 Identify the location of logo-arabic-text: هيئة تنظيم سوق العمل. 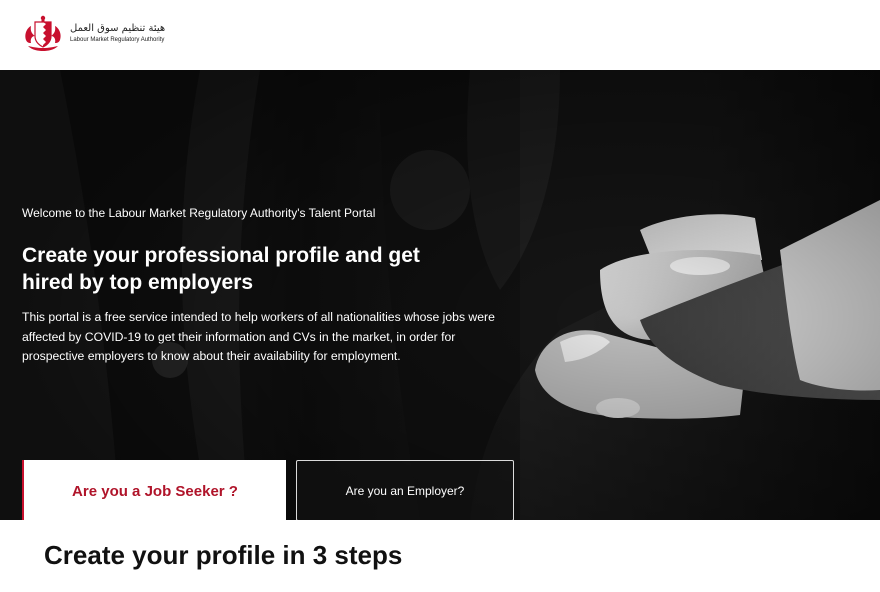
(118, 28).